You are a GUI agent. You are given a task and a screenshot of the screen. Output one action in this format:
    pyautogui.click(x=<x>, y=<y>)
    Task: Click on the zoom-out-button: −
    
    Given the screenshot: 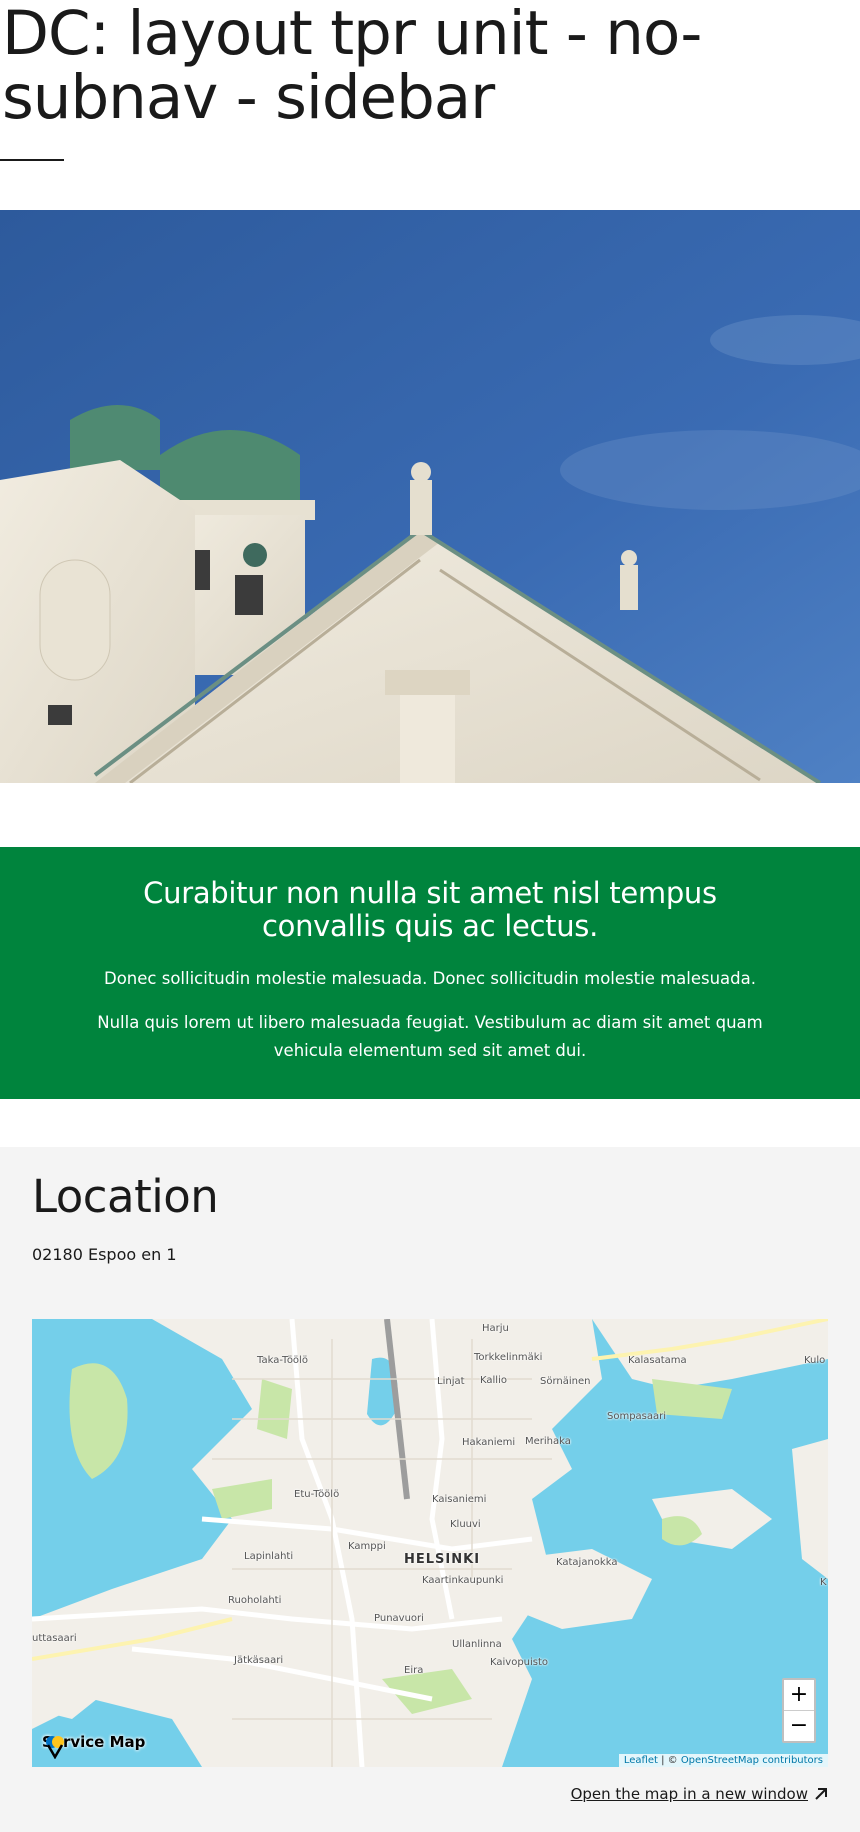 What is the action you would take?
    pyautogui.click(x=799, y=1725)
    